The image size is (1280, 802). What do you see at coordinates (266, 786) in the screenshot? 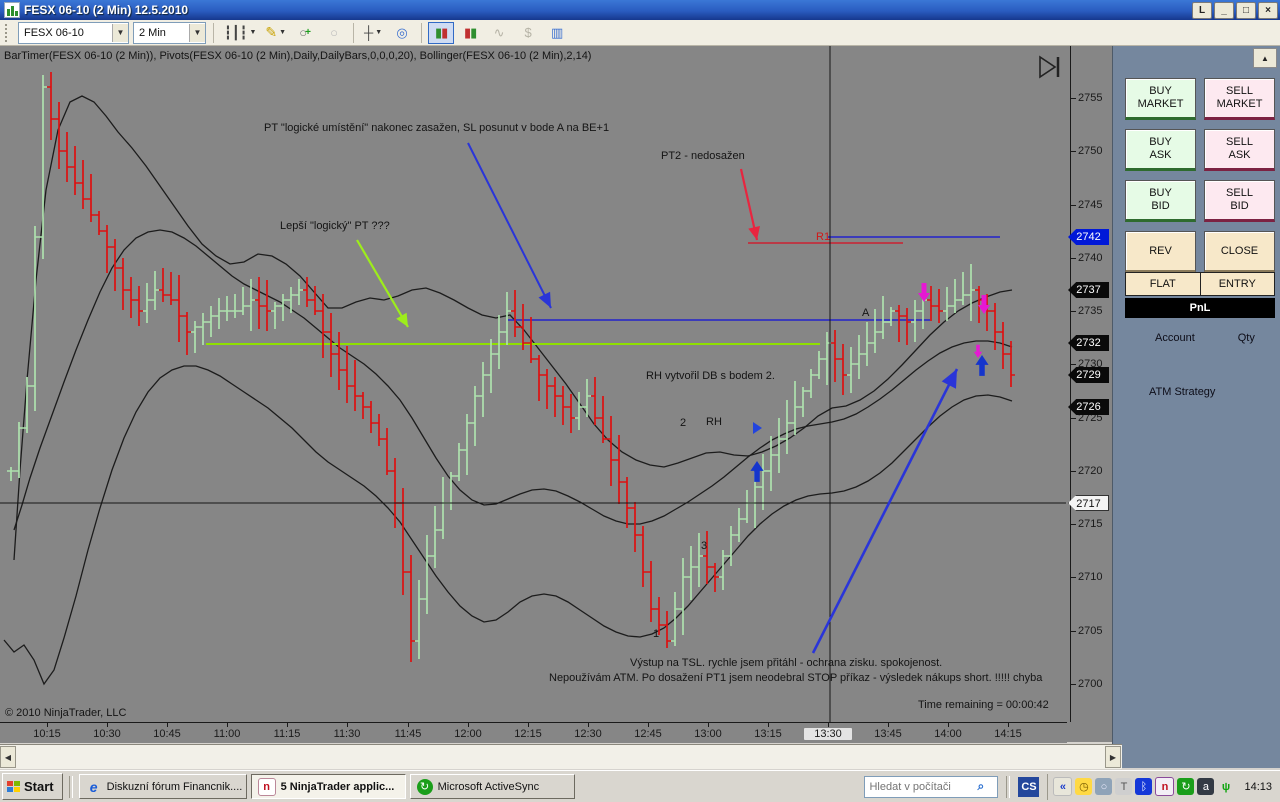
I see `ninjatrader-icon: n` at bounding box center [266, 786].